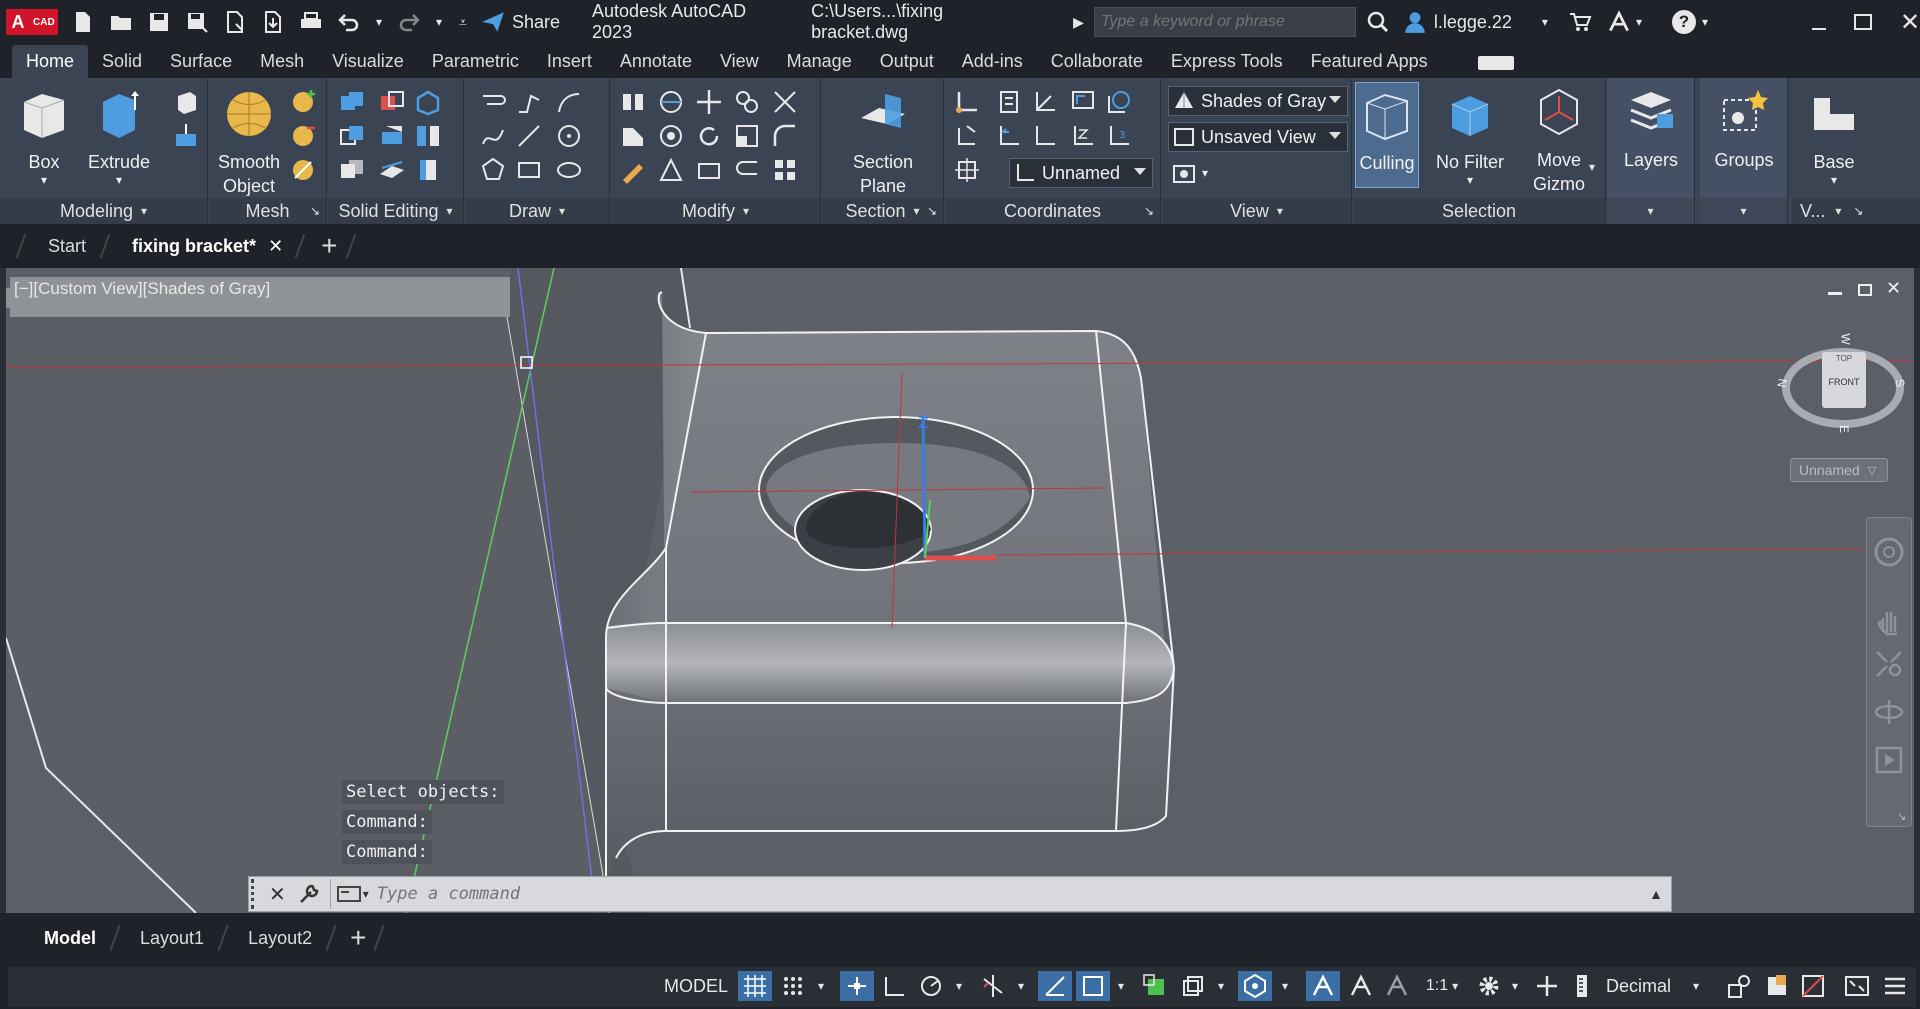  Describe the element at coordinates (348, 894) in the screenshot. I see `recent-commands-icon` at that location.